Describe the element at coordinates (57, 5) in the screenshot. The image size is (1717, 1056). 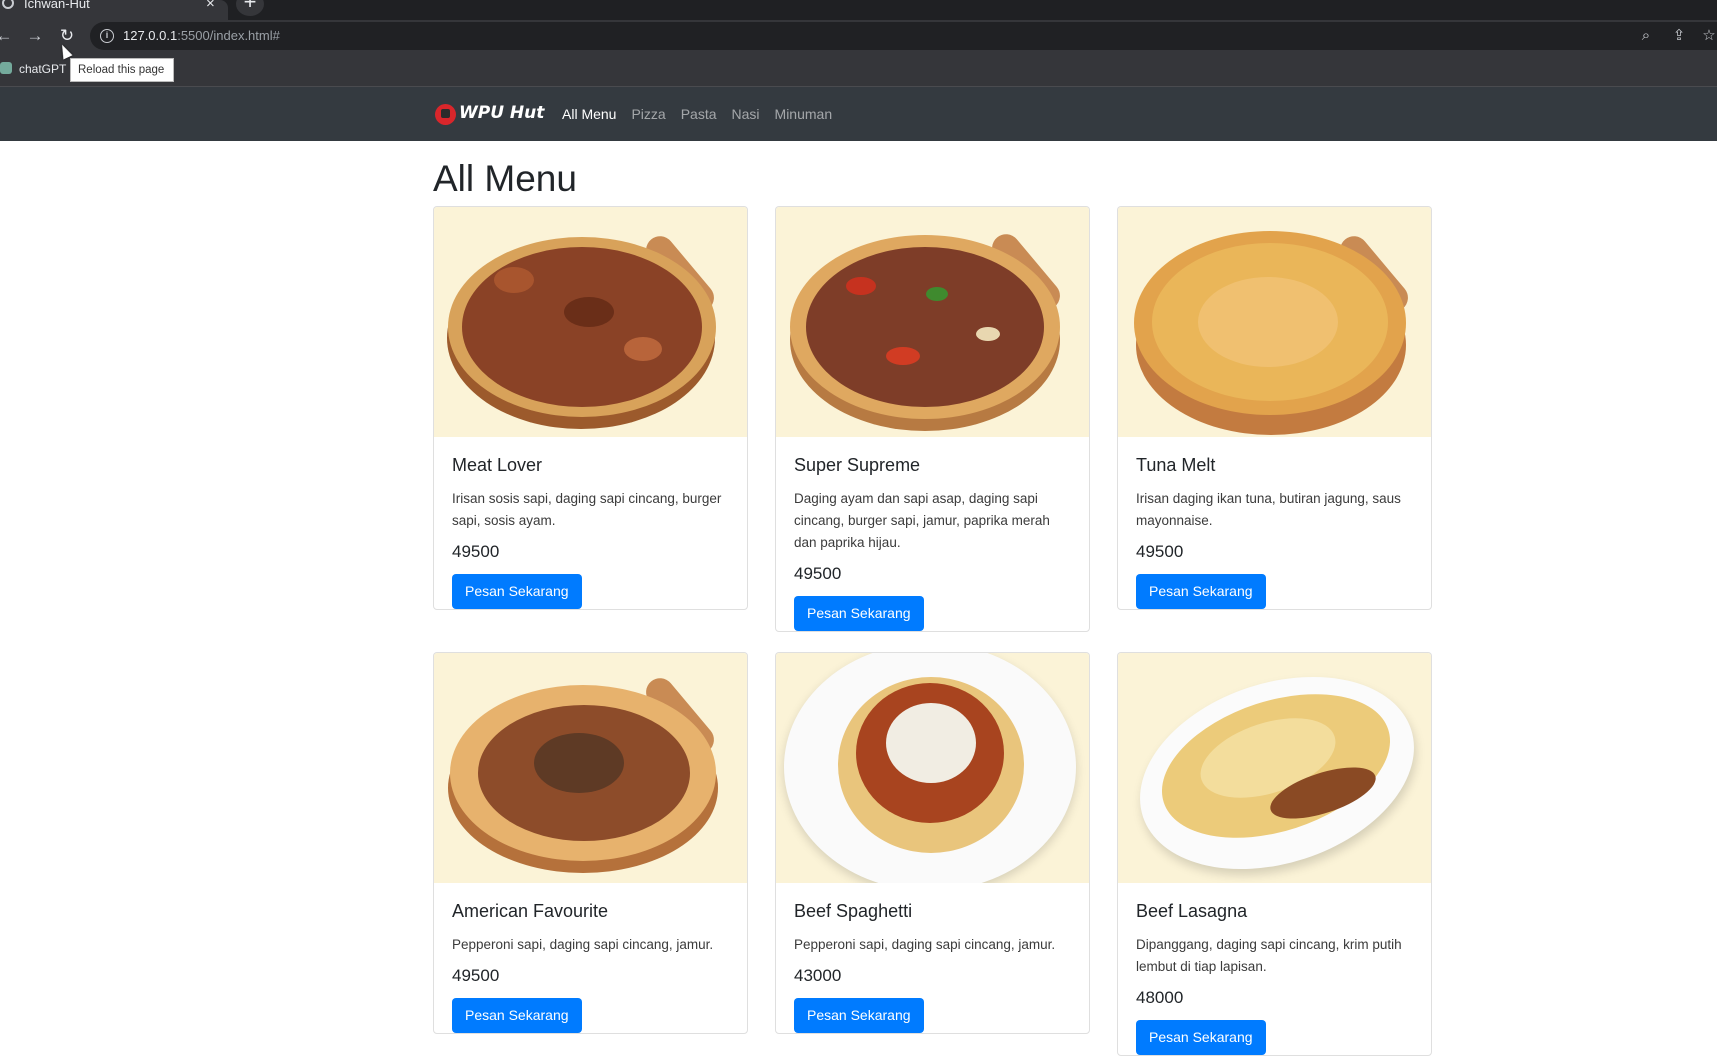
I see `tab-title: Ichwan-Hut` at that location.